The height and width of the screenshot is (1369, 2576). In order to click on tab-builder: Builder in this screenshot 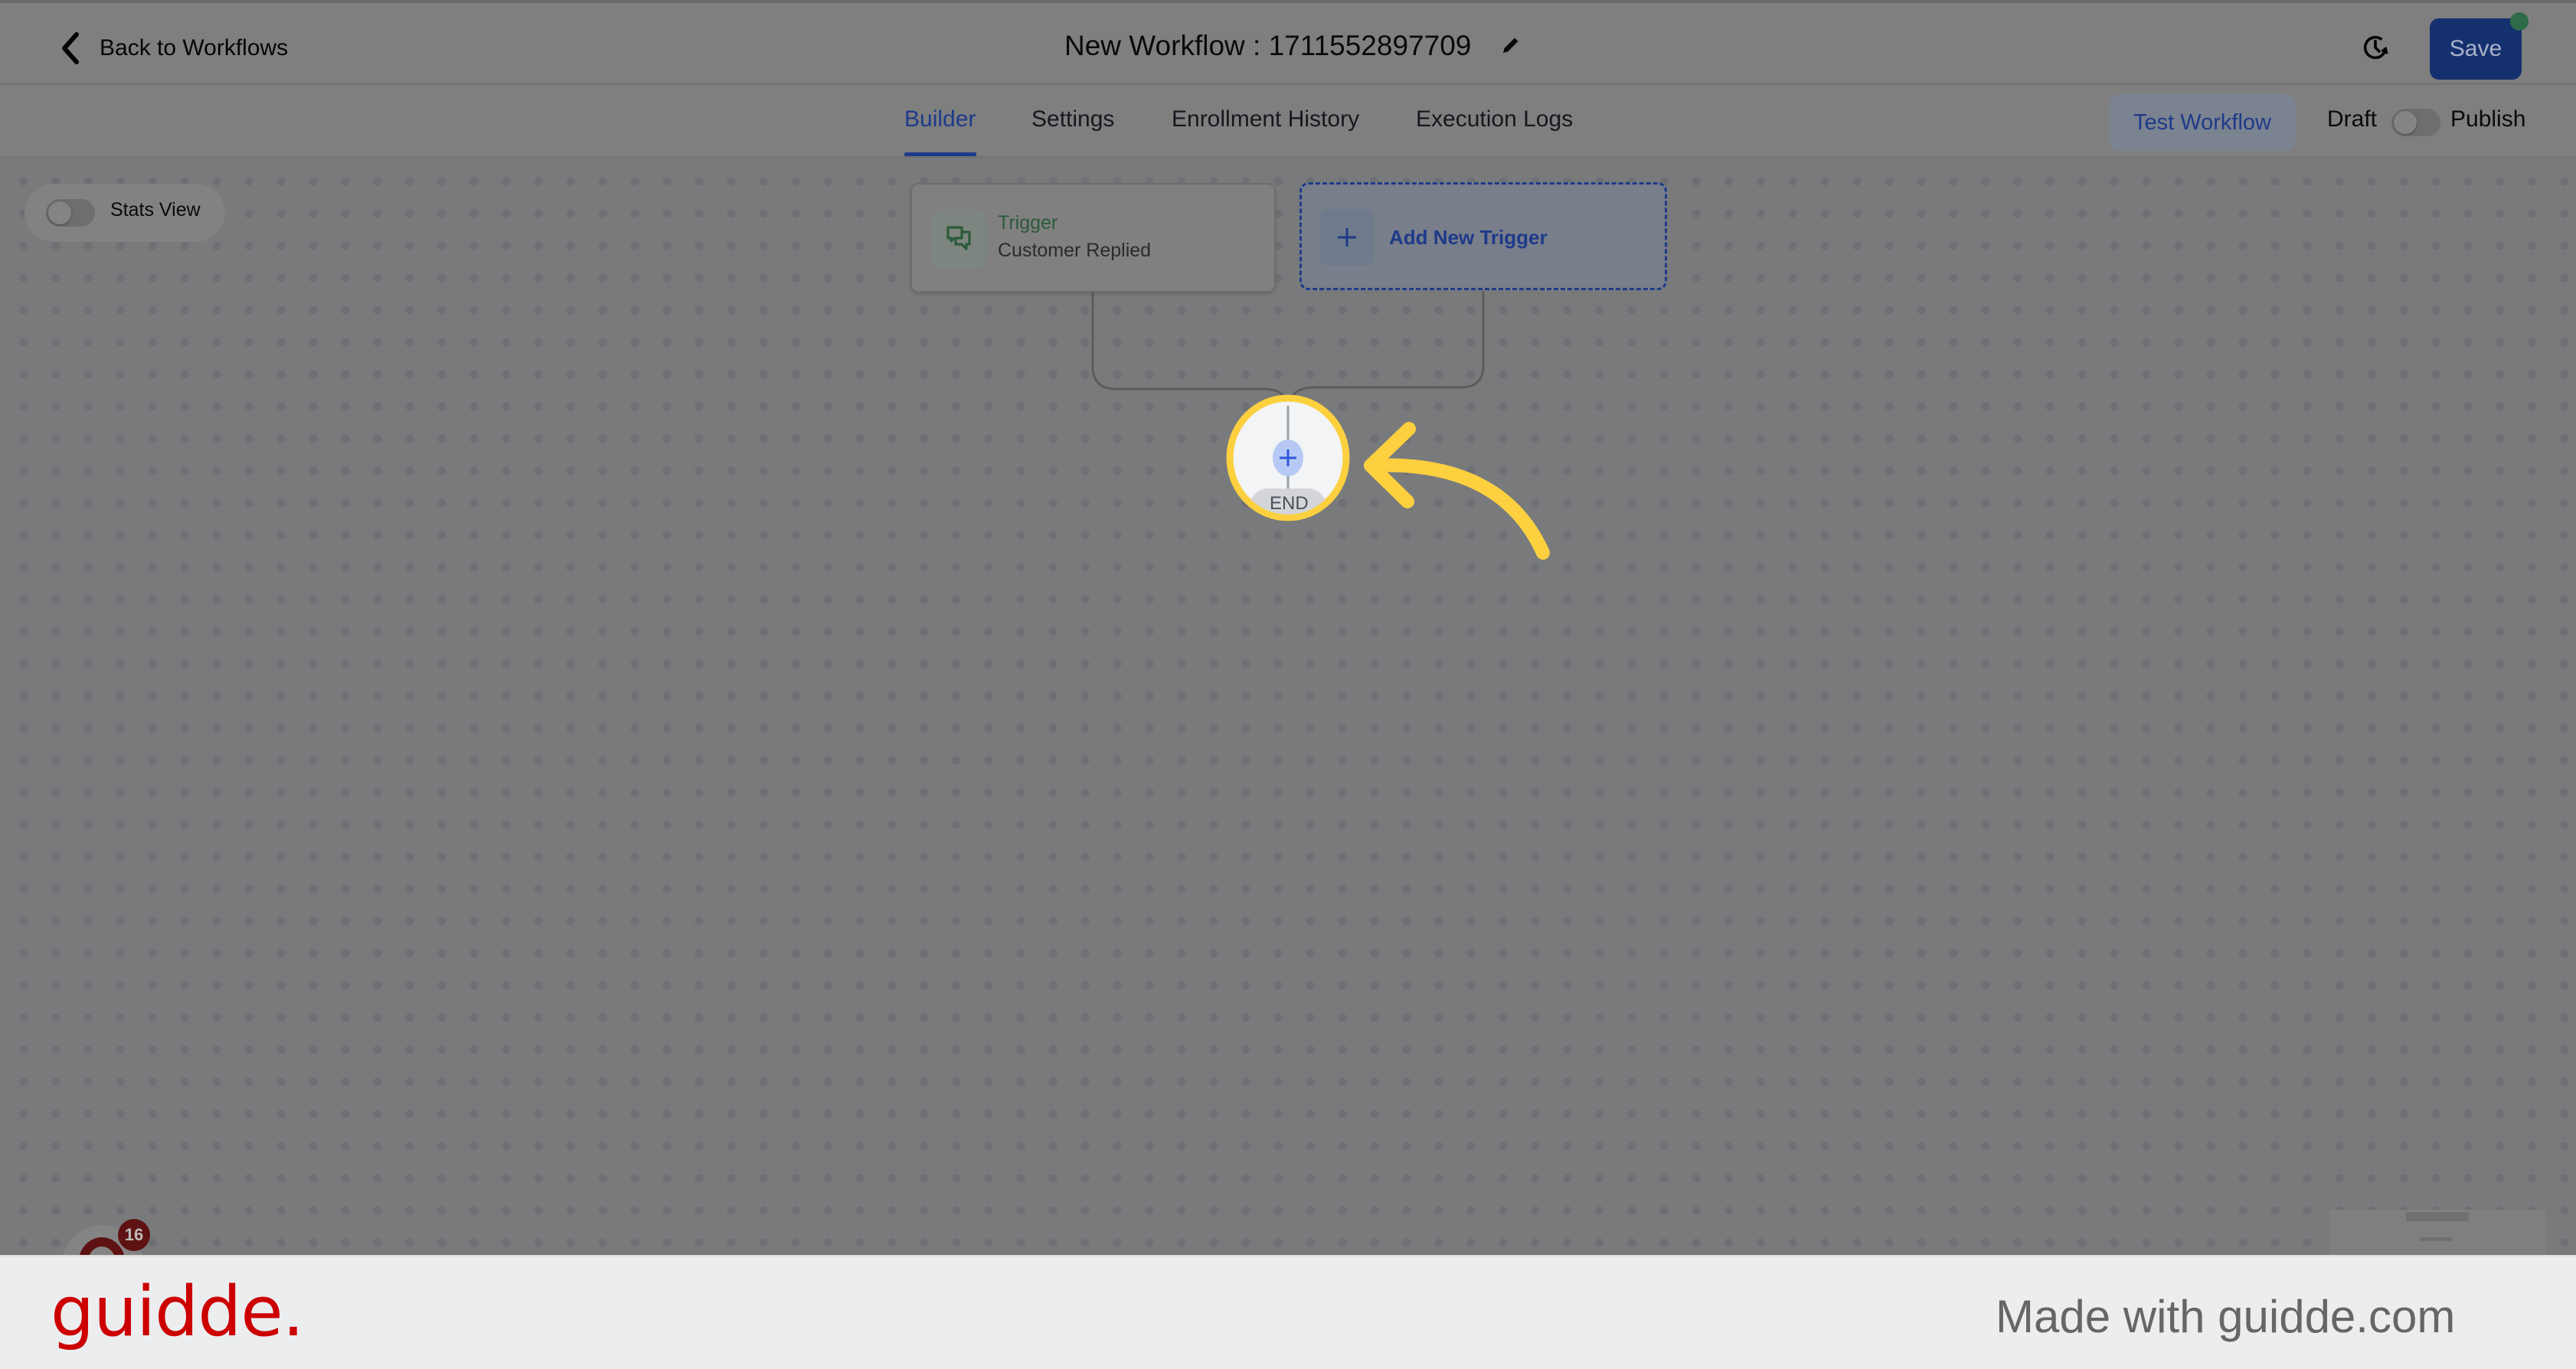, I will do `click(940, 119)`.